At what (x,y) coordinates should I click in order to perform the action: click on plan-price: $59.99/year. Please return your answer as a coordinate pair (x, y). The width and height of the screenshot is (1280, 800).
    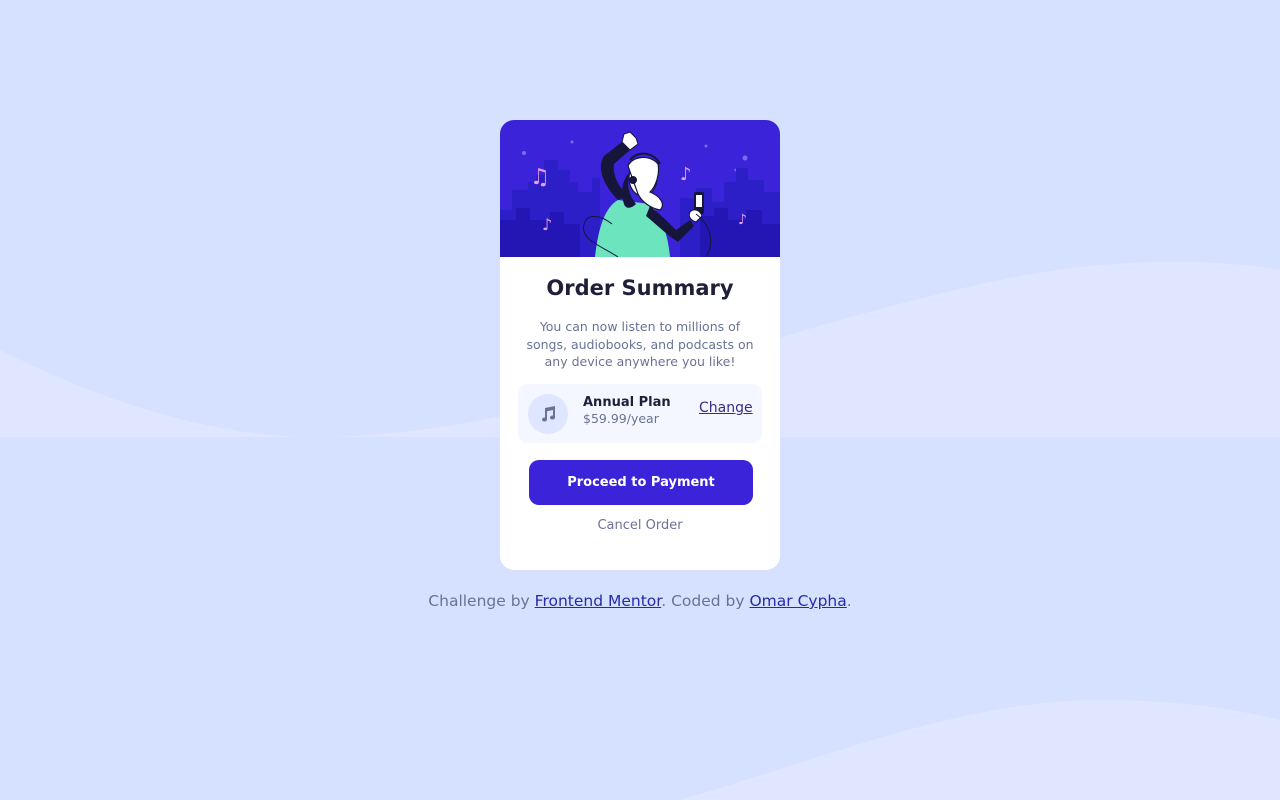
    Looking at the image, I should click on (621, 418).